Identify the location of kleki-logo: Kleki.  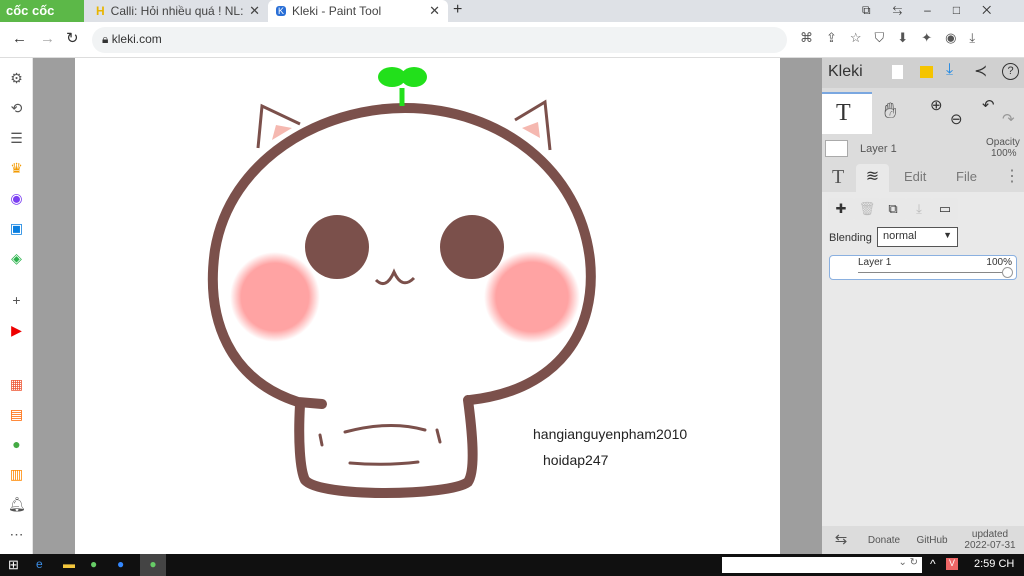
(845, 71).